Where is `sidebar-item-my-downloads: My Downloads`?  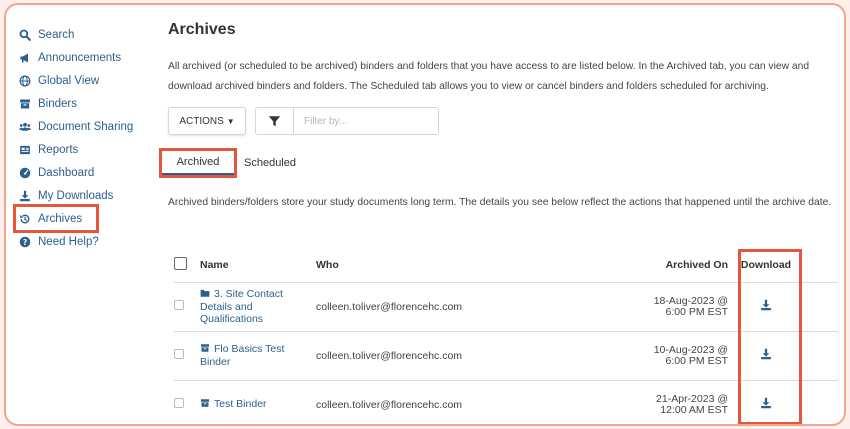 sidebar-item-my-downloads: My Downloads is located at coordinates (86, 195).